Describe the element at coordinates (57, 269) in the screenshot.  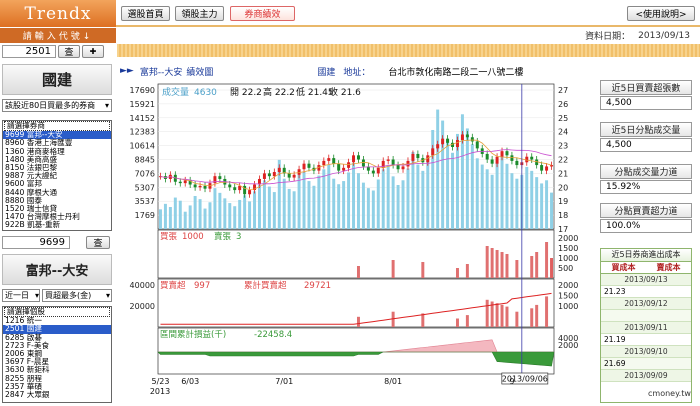
I see `broker-title: 富邦--大安` at that location.